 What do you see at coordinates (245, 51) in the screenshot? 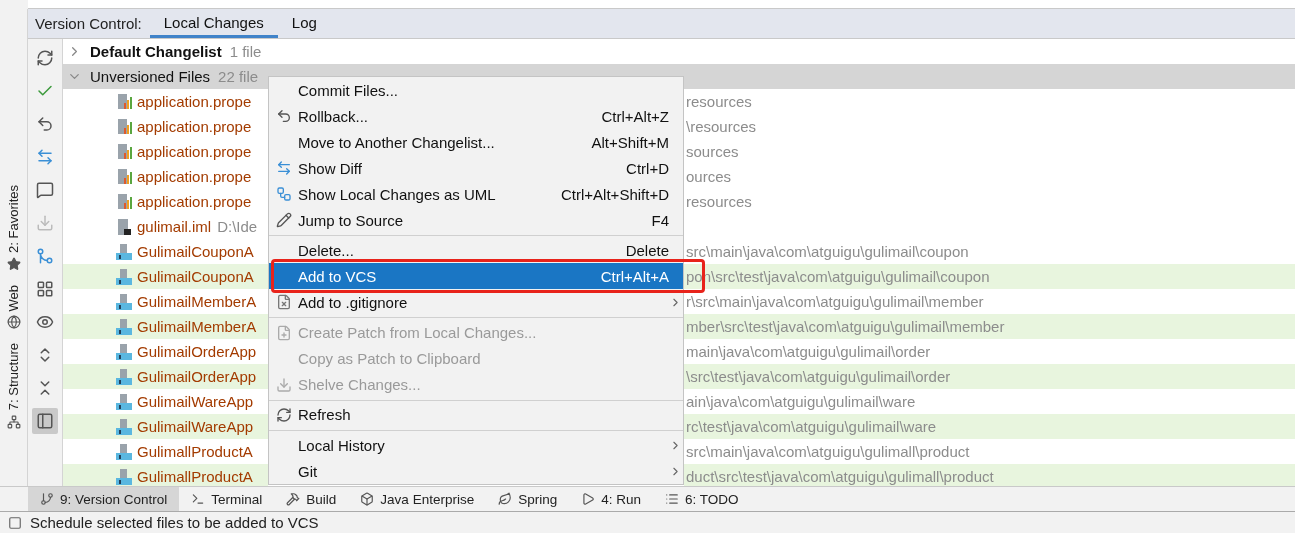
I see `file-count: 1 file` at bounding box center [245, 51].